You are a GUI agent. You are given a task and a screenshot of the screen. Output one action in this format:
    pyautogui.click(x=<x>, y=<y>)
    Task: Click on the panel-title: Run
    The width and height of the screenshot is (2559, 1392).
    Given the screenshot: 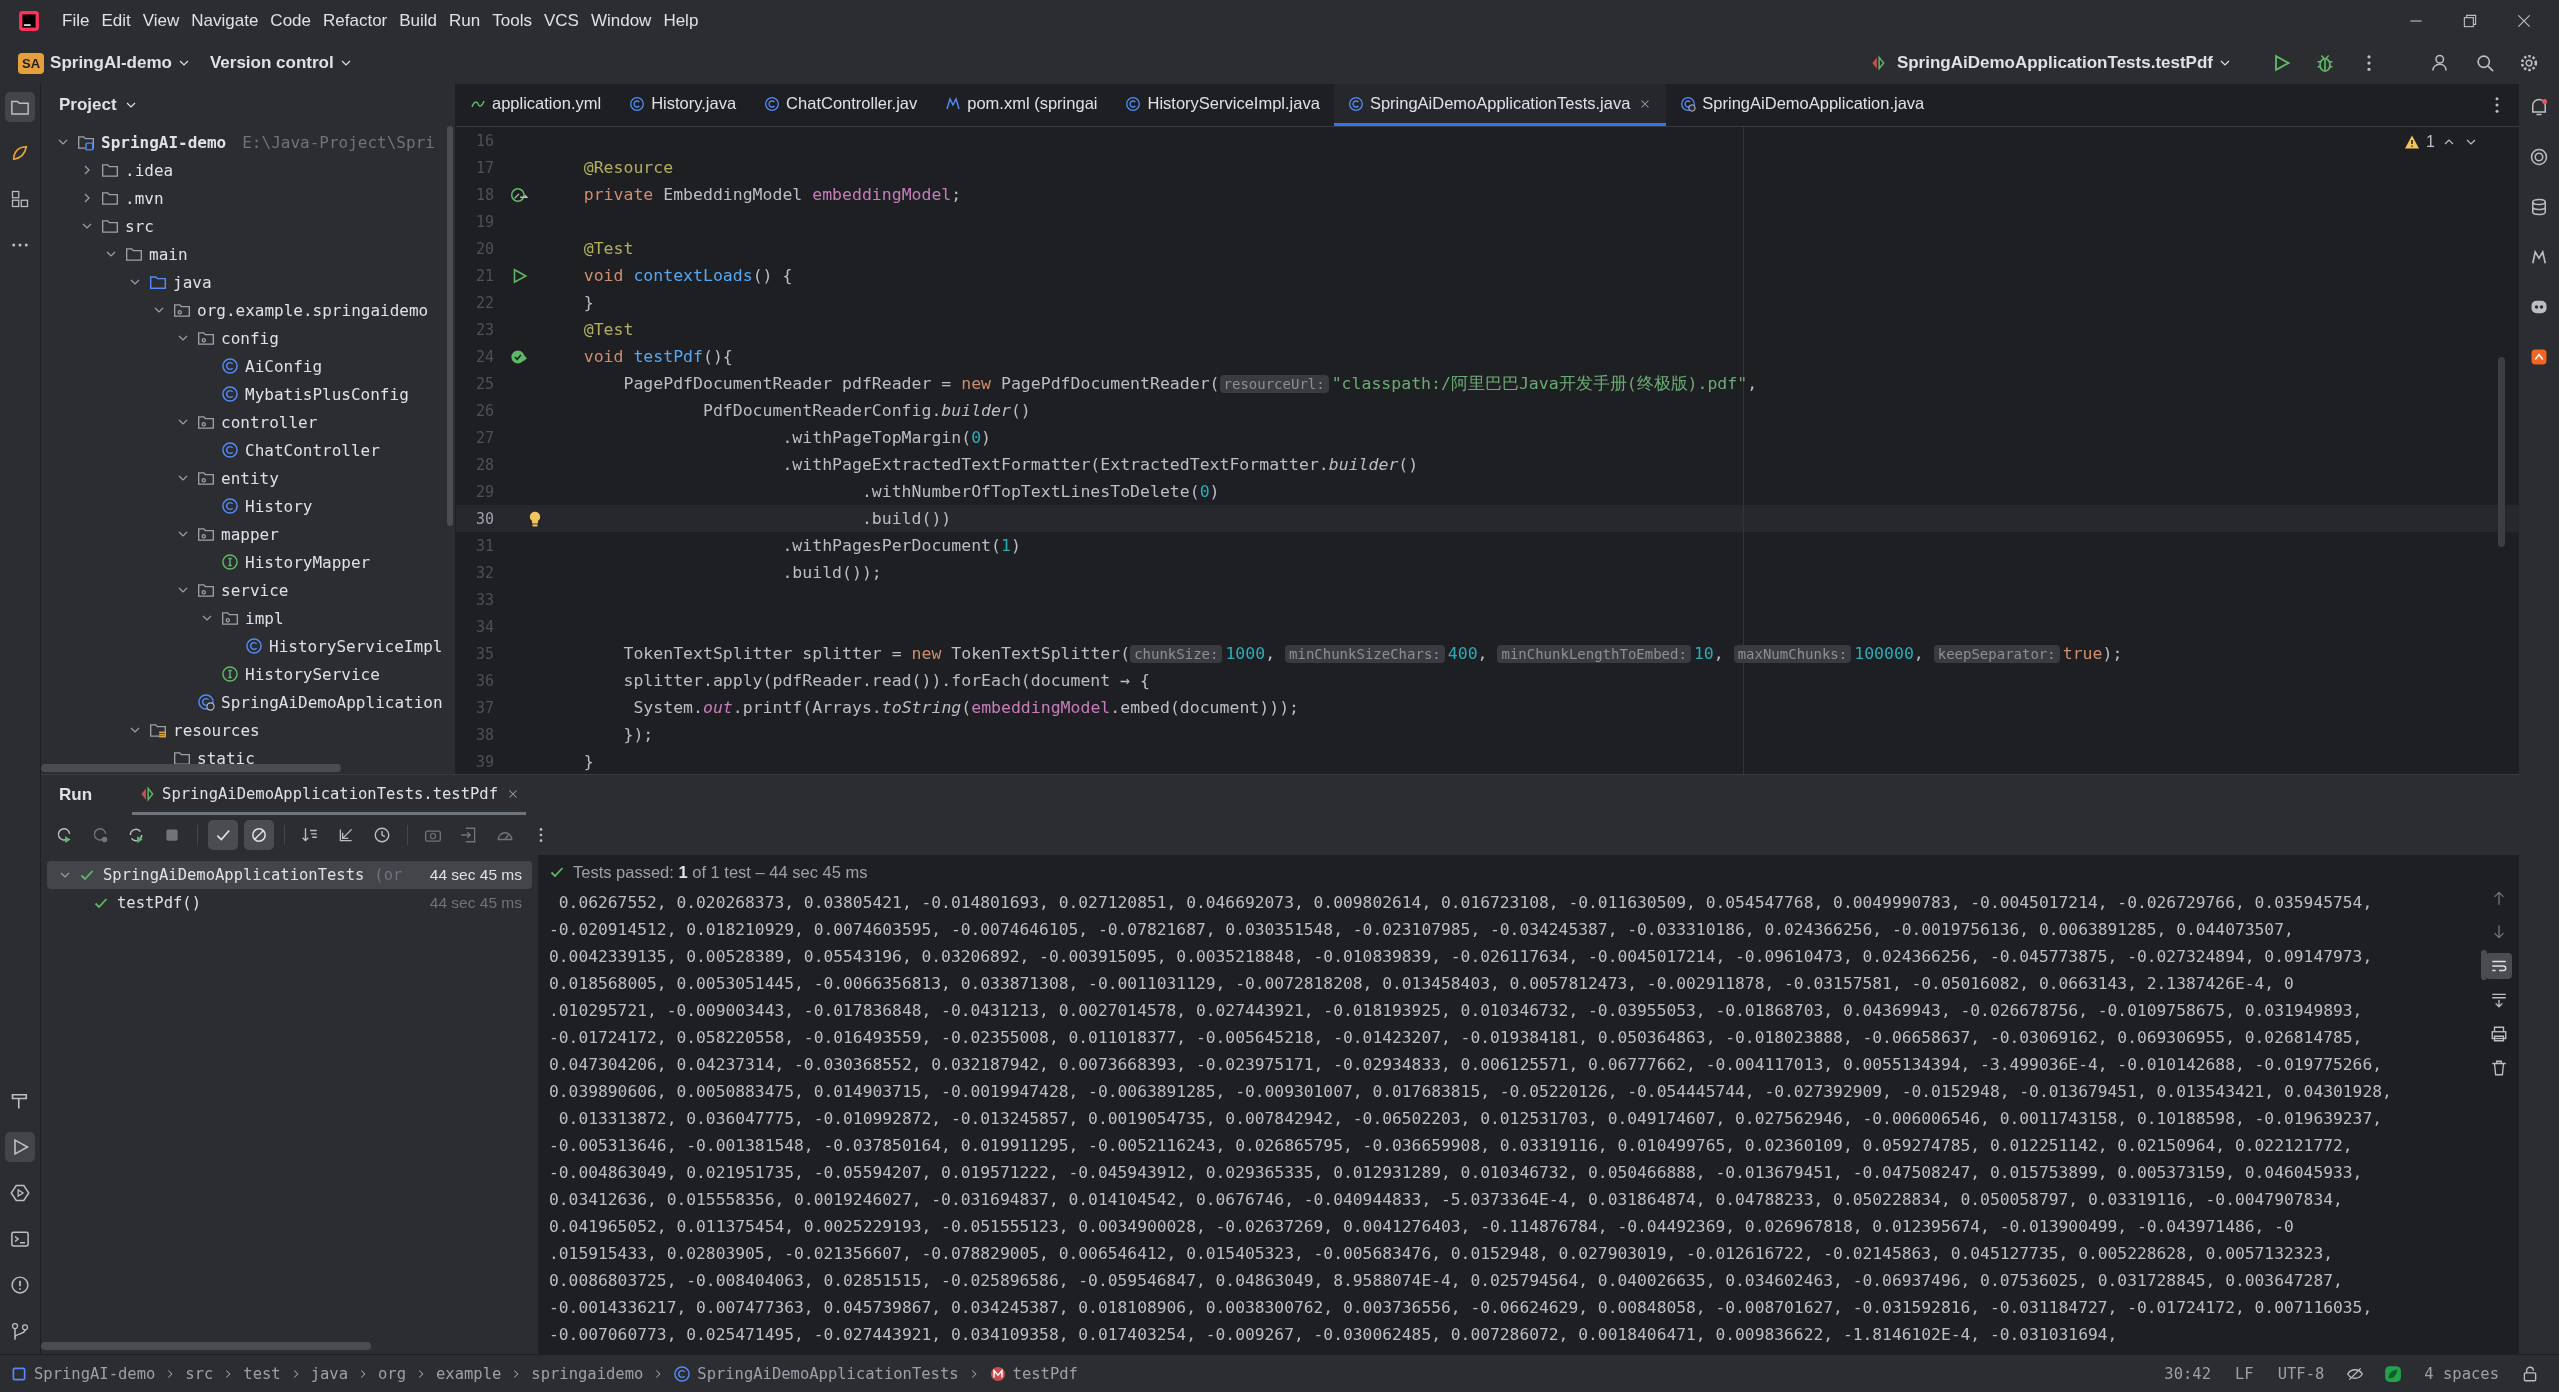 What is the action you would take?
    pyautogui.click(x=76, y=795)
    